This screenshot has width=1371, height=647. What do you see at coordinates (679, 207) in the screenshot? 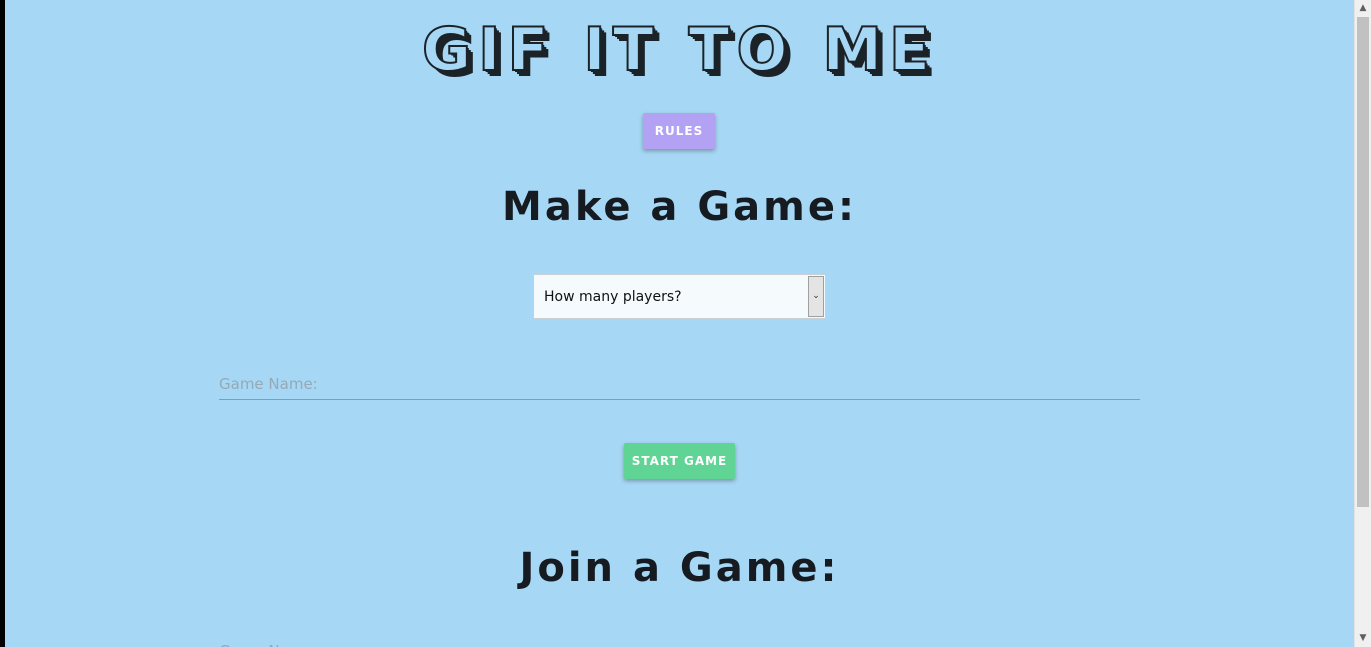
I see `make-game-heading: Make a Game:` at bounding box center [679, 207].